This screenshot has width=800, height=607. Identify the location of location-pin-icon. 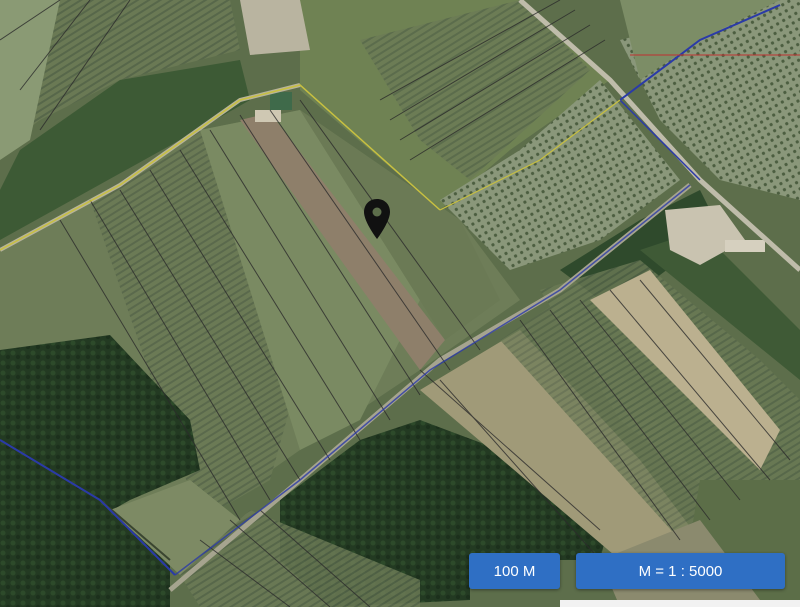
(377, 219).